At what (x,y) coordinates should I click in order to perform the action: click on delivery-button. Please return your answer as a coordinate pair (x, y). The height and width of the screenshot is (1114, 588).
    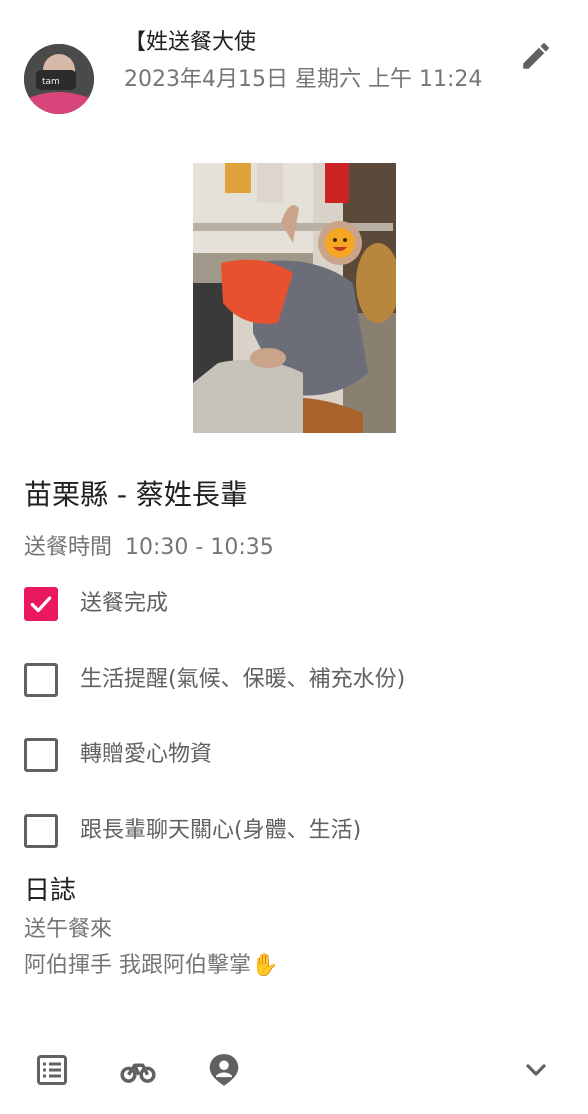
    Looking at the image, I should click on (138, 1070).